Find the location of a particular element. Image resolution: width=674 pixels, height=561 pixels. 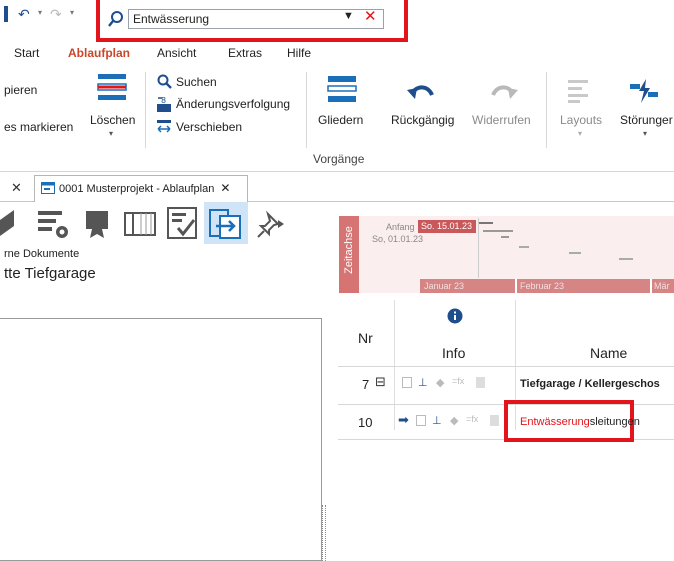

row-name: Tiefgarage / Kellergeschos is located at coordinates (590, 384).